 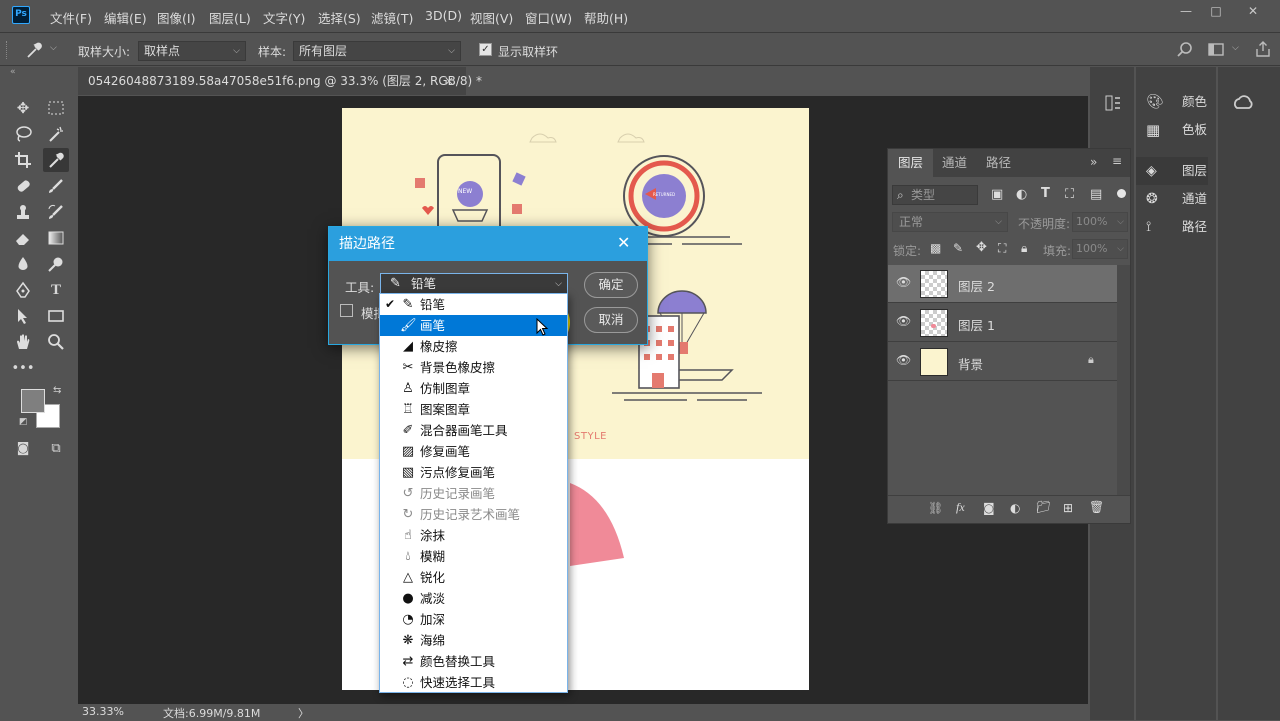 What do you see at coordinates (192, 51) in the screenshot?
I see `sample-size-select: 取样点 ⌵` at bounding box center [192, 51].